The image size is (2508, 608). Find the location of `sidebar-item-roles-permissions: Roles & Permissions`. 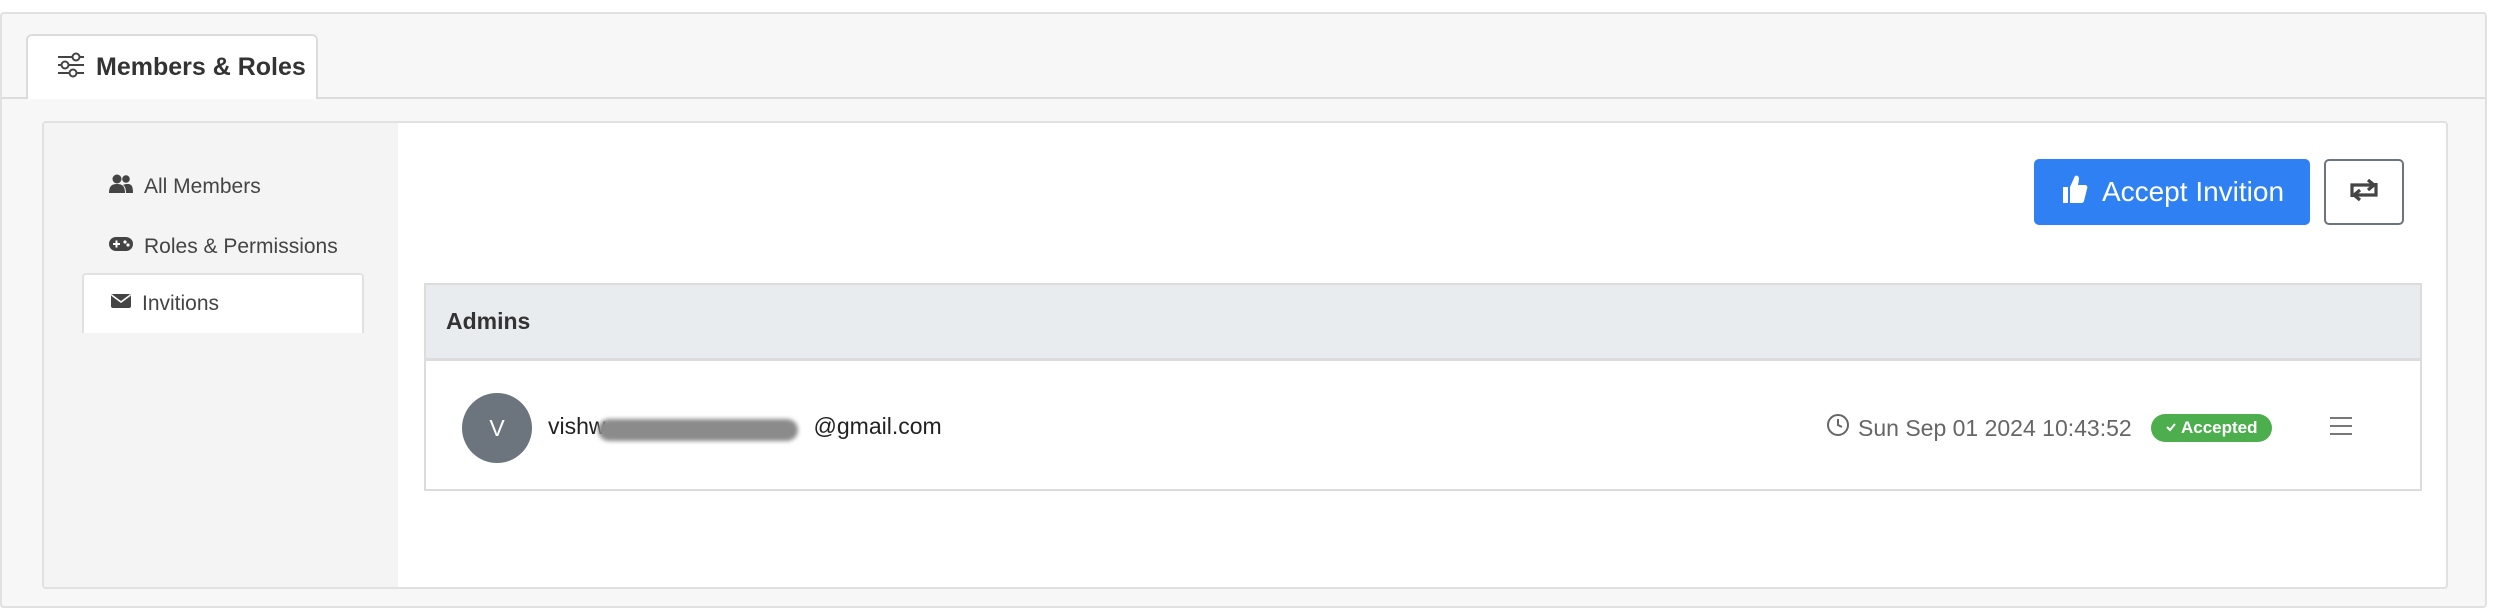

sidebar-item-roles-permissions: Roles & Permissions is located at coordinates (223, 247).